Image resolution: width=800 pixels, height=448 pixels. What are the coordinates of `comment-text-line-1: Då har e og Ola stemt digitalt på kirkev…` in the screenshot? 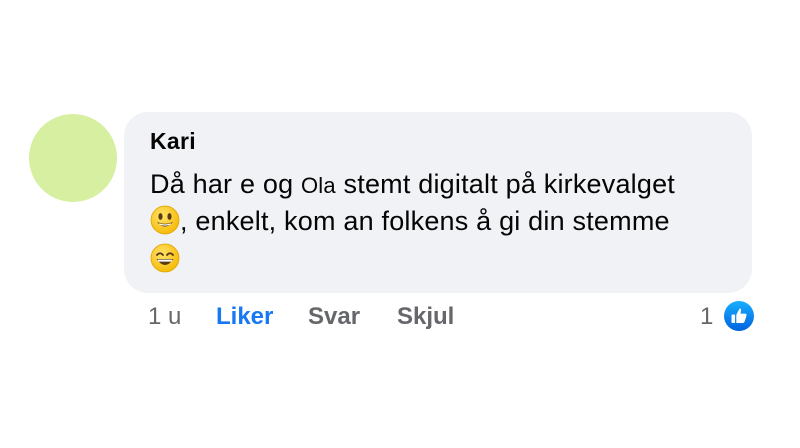 It's located at (412, 184).